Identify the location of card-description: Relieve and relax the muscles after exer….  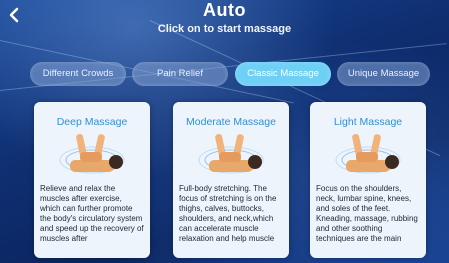
(92, 213).